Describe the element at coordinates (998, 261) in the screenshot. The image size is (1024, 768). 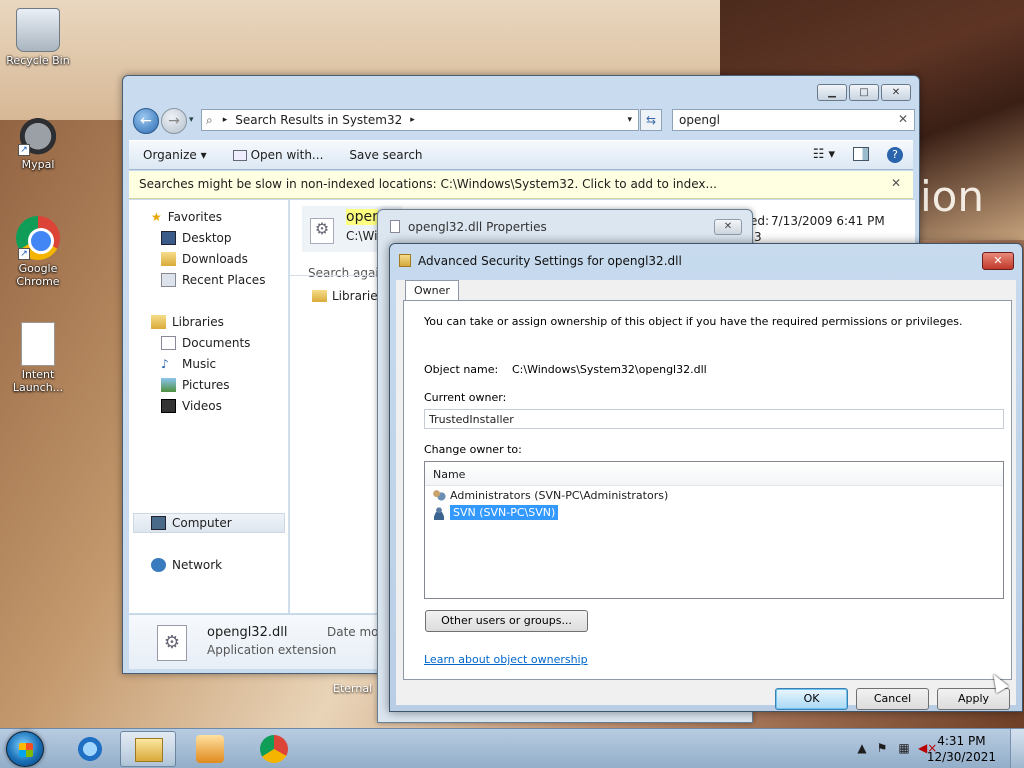
I see `dialog-close-button: ✕` at that location.